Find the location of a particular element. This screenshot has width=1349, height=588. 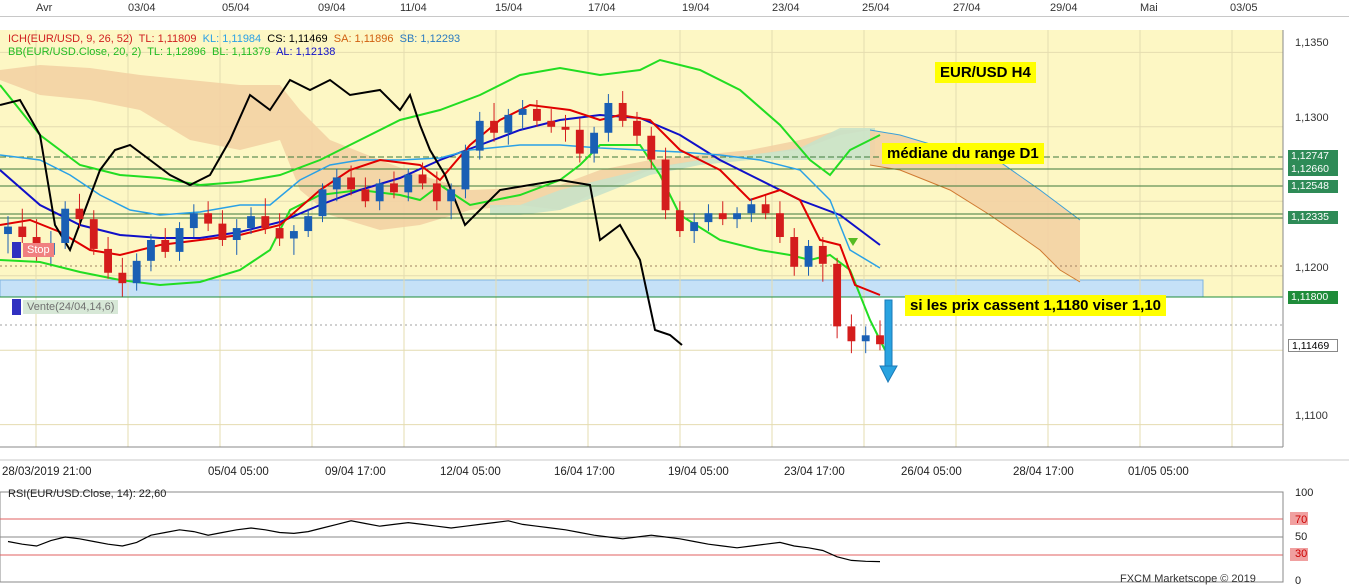

rsi-level: 0 is located at coordinates (1298, 581).